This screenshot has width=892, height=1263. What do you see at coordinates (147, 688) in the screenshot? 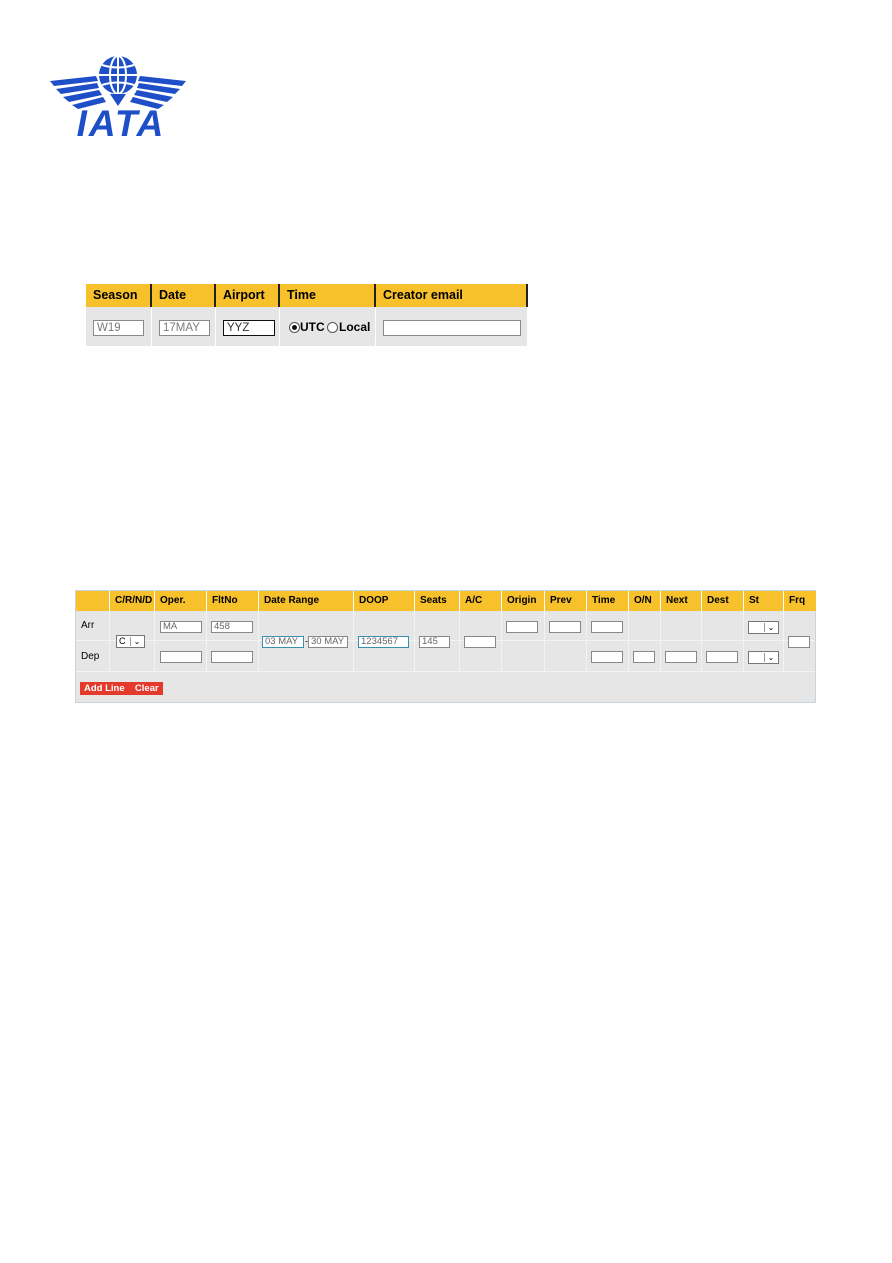
I see `clear-button: Clear` at bounding box center [147, 688].